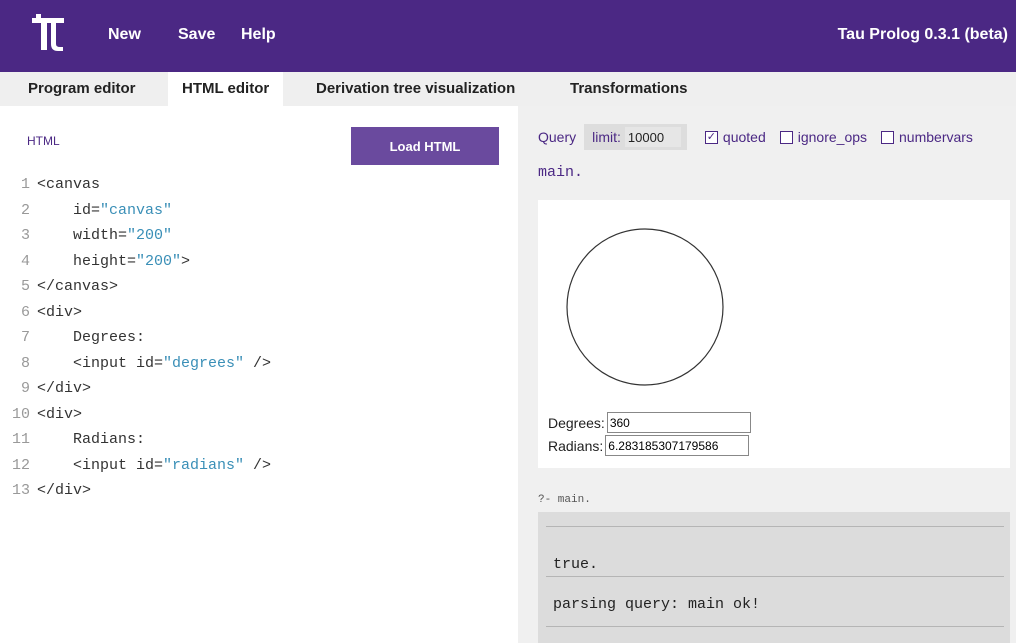 The height and width of the screenshot is (643, 1016). I want to click on quoted-label: quoted, so click(744, 137).